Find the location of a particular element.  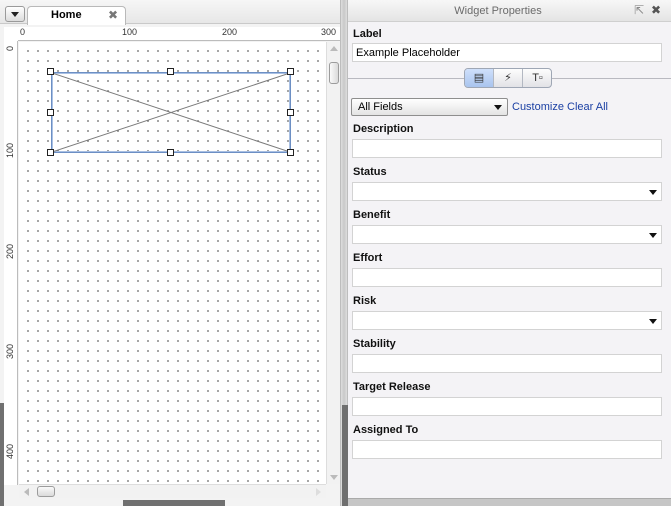

description-field is located at coordinates (507, 148).